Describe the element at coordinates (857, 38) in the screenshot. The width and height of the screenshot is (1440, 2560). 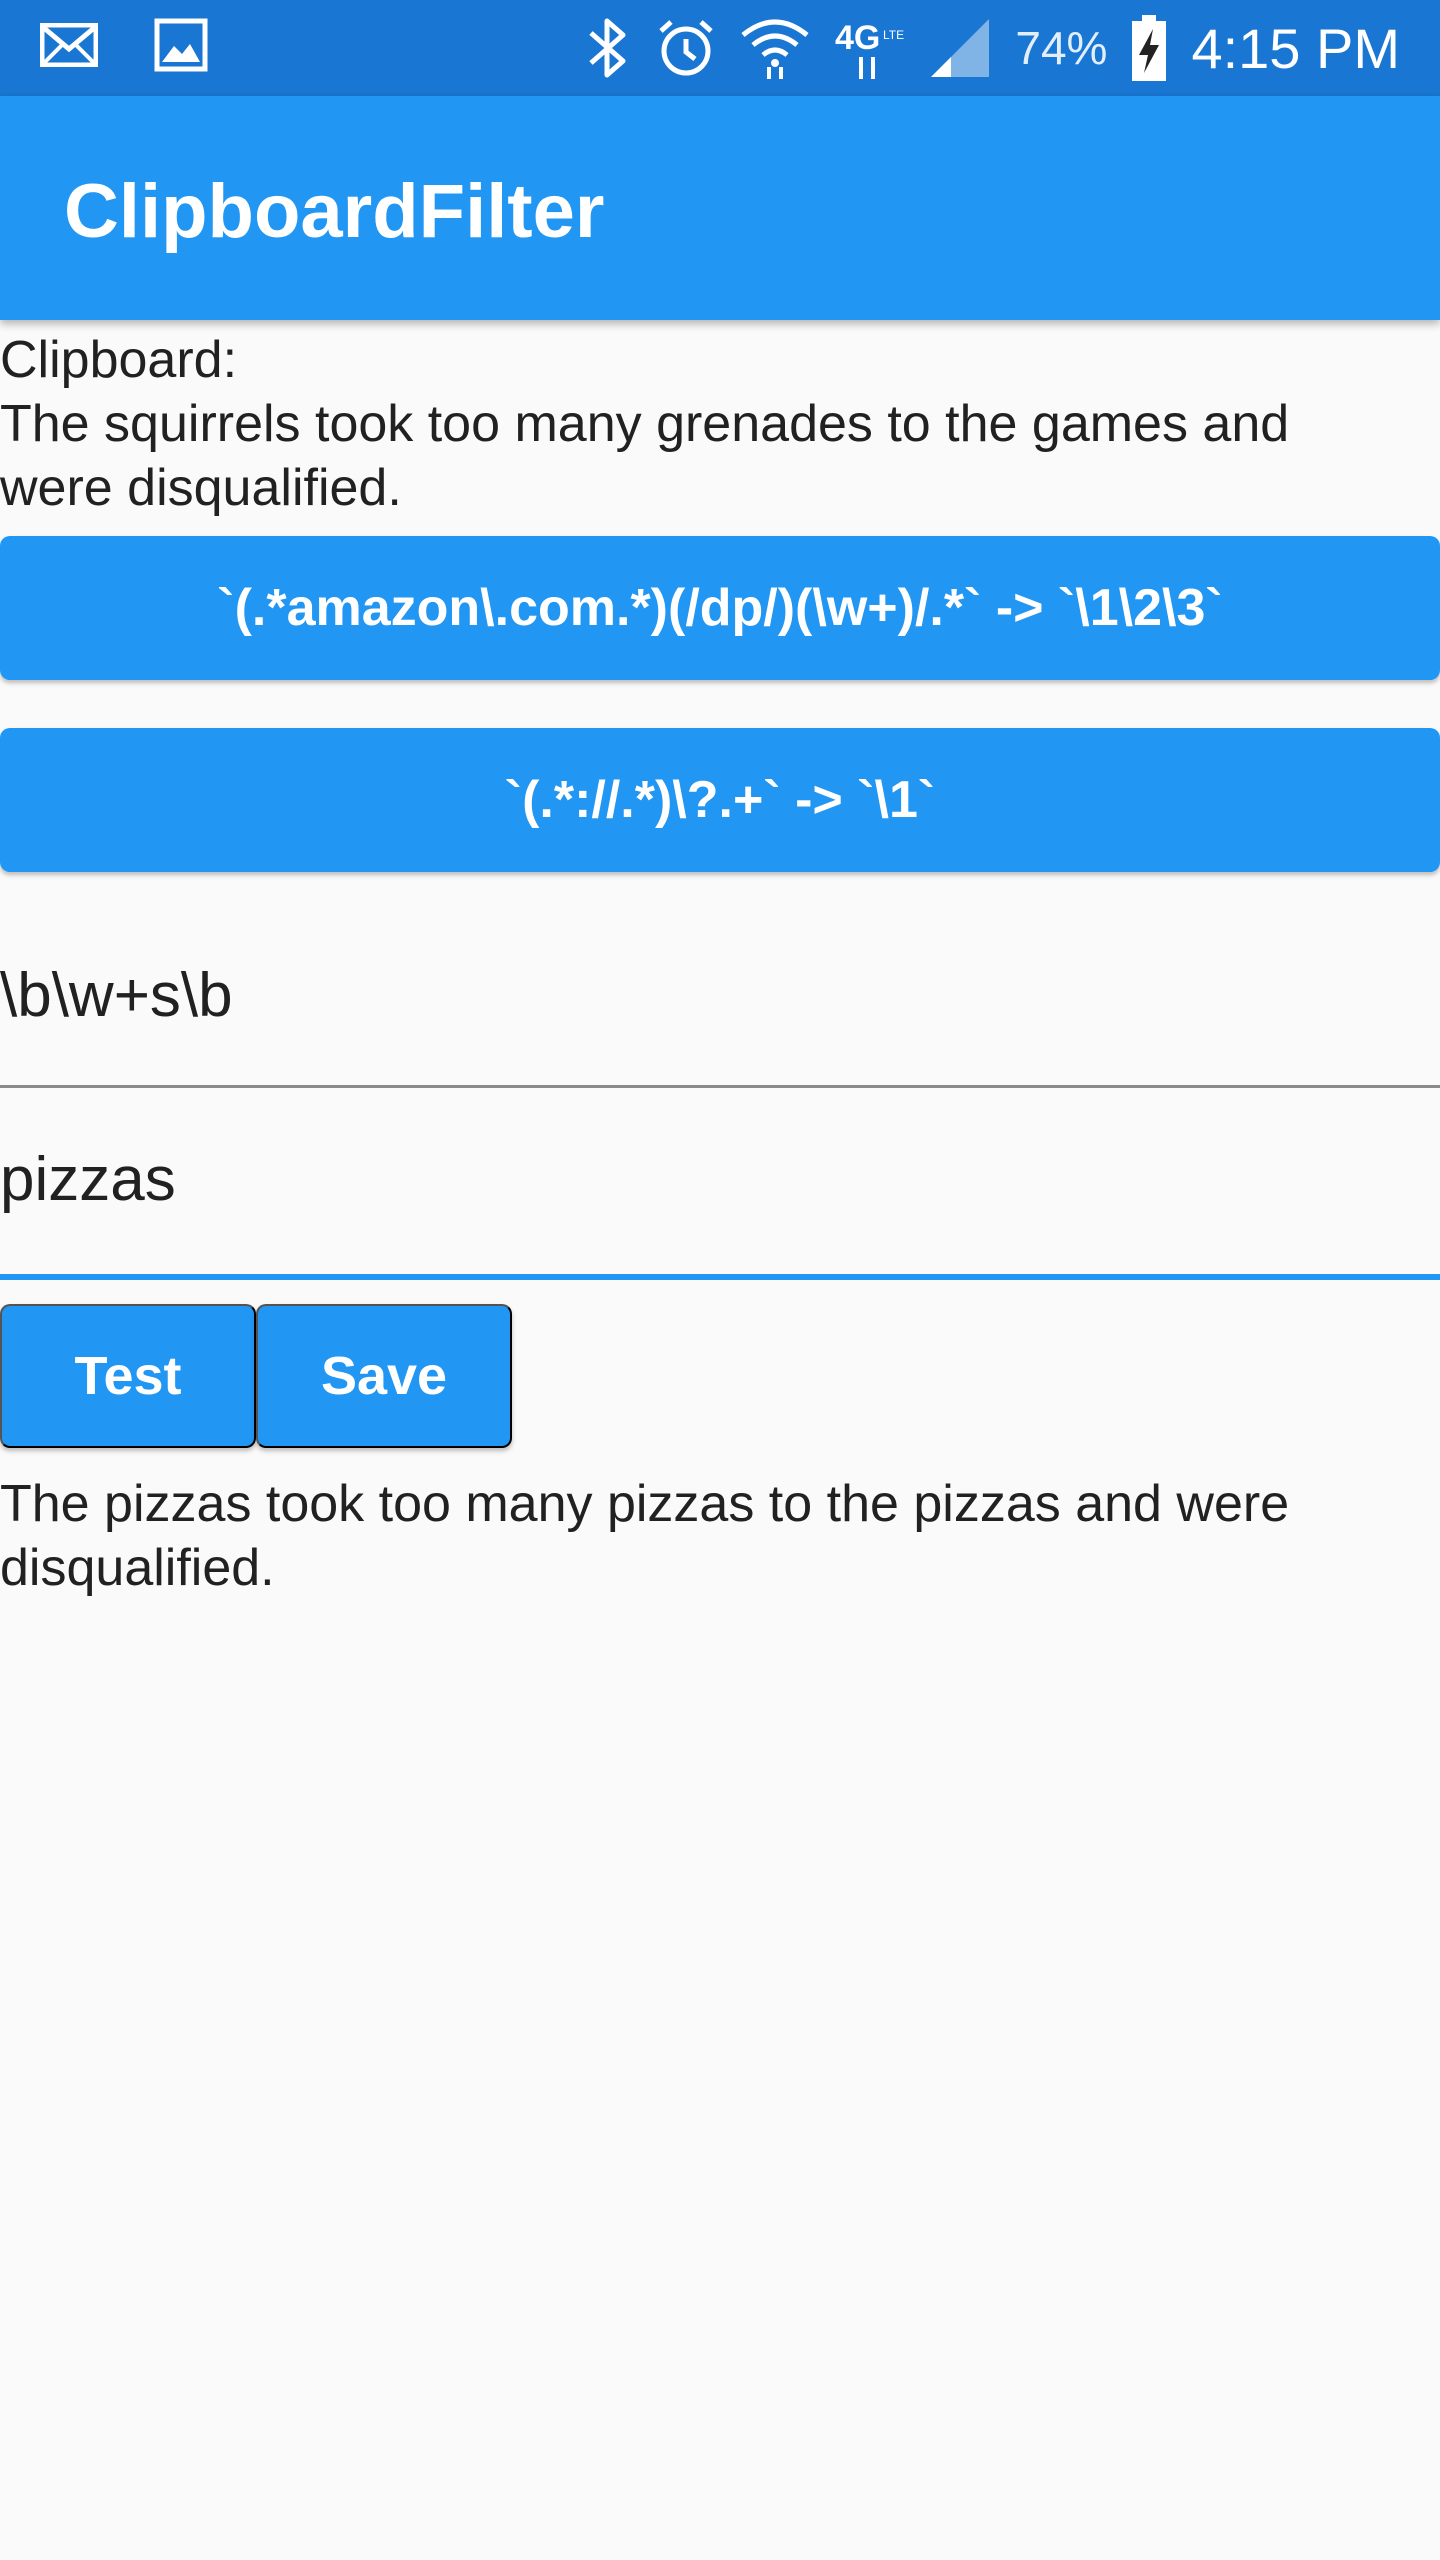
I see `svg-text: 4G` at that location.